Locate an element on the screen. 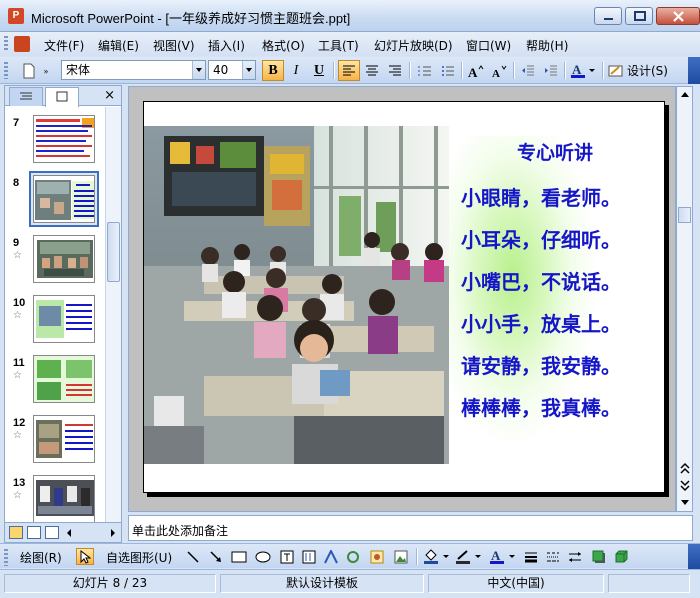 The width and height of the screenshot is (700, 598). 3d-style-button is located at coordinates (621, 556).